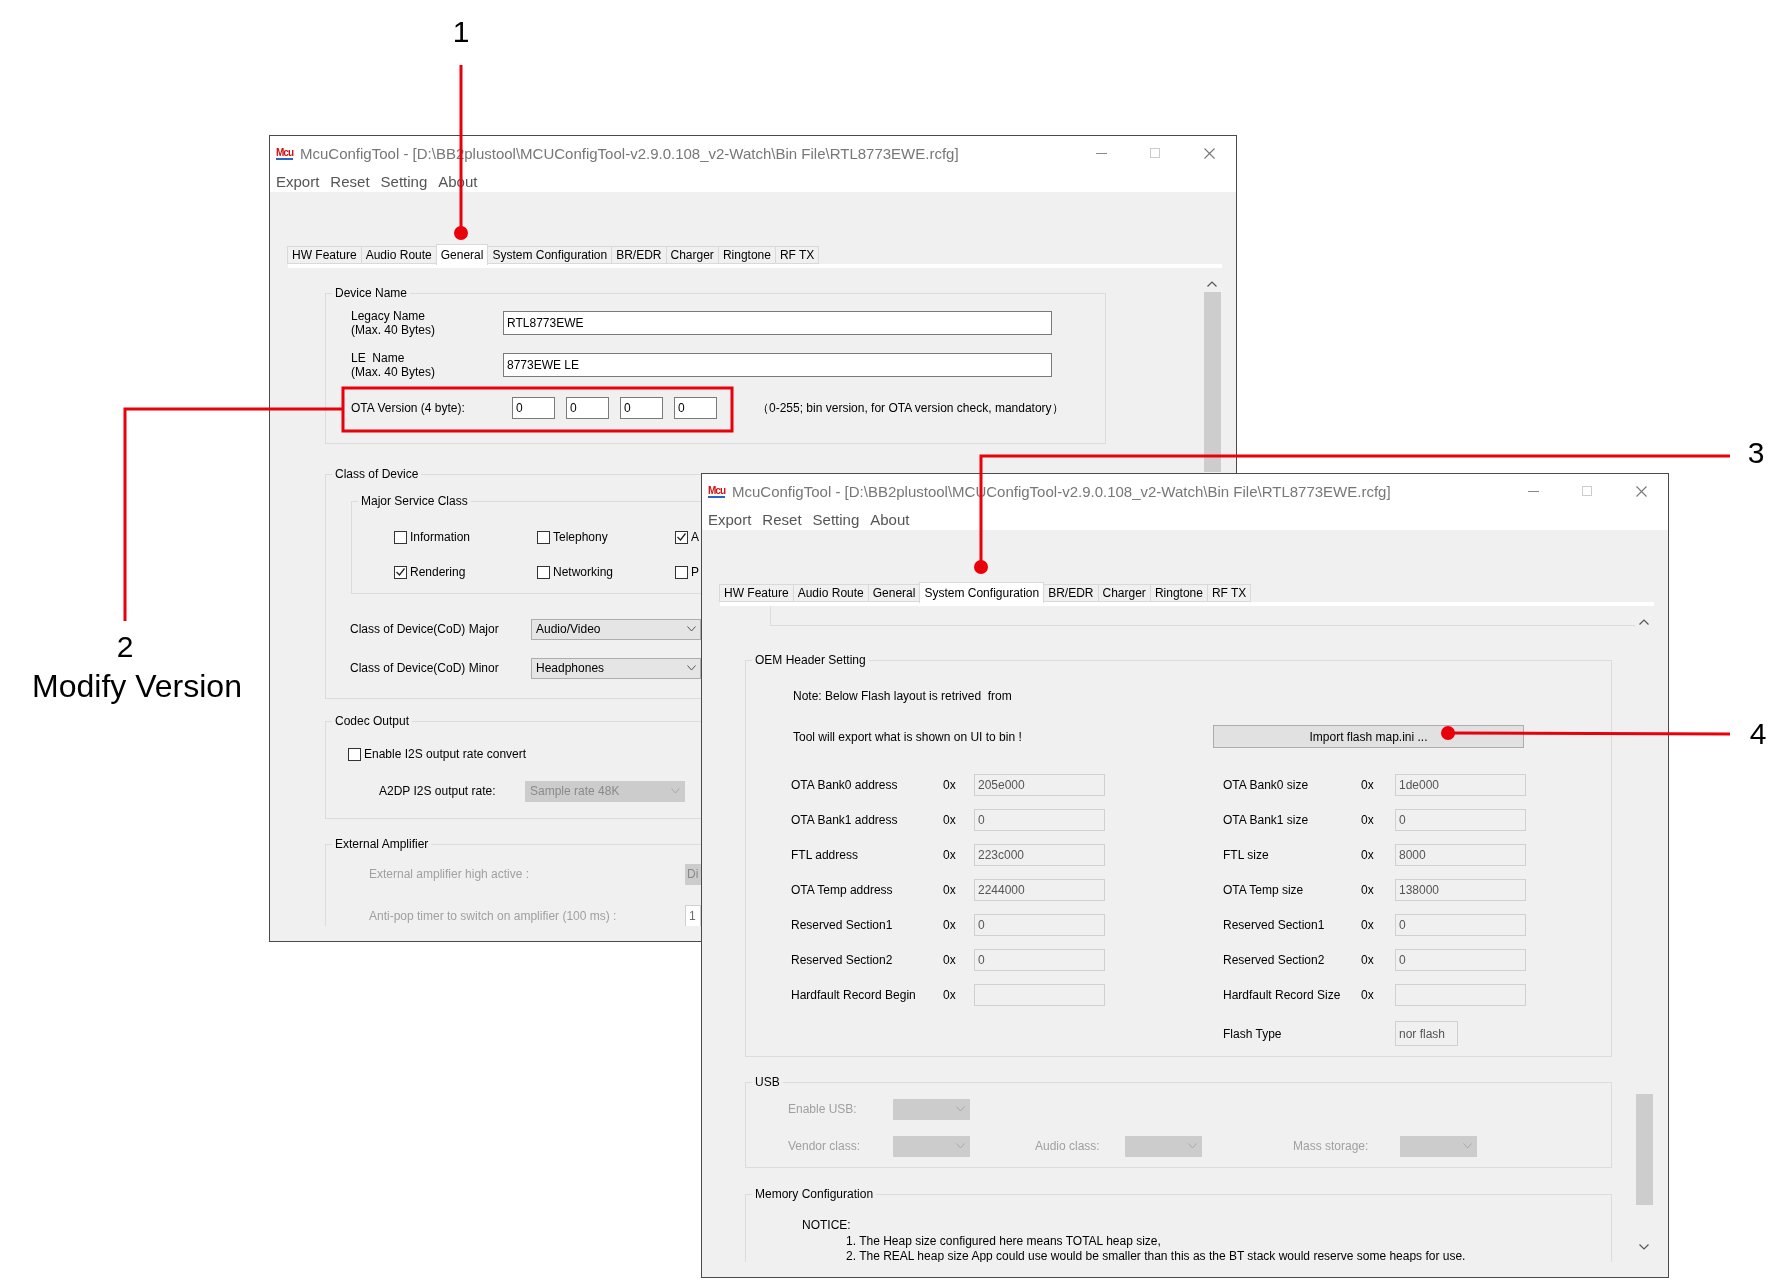 The width and height of the screenshot is (1788, 1281). What do you see at coordinates (461, 32) in the screenshot?
I see `callout-number: 1` at bounding box center [461, 32].